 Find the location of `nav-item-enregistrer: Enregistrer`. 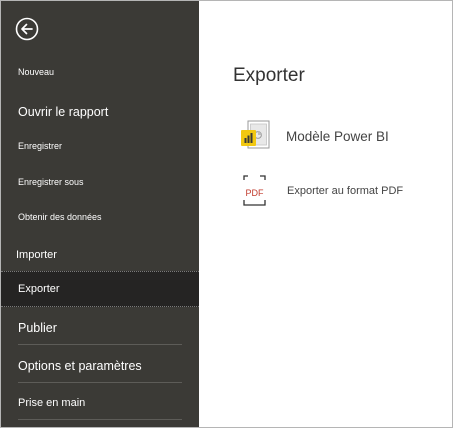

nav-item-enregistrer: Enregistrer is located at coordinates (100, 146).